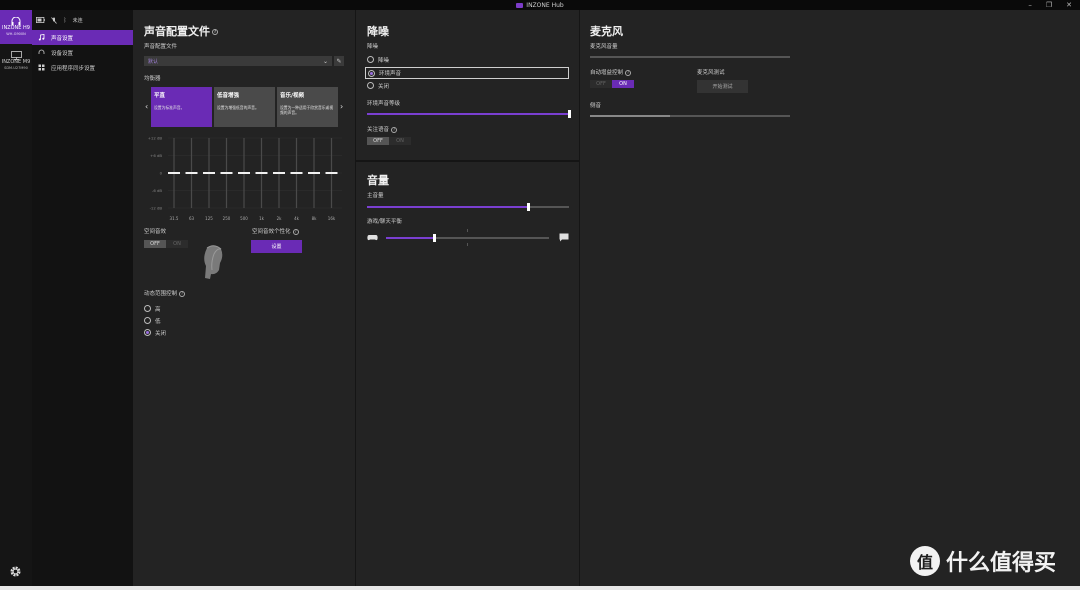 This screenshot has width=1080, height=590. Describe the element at coordinates (181, 107) in the screenshot. I see `preset-flat: 平直 设置为标准声音。` at that location.